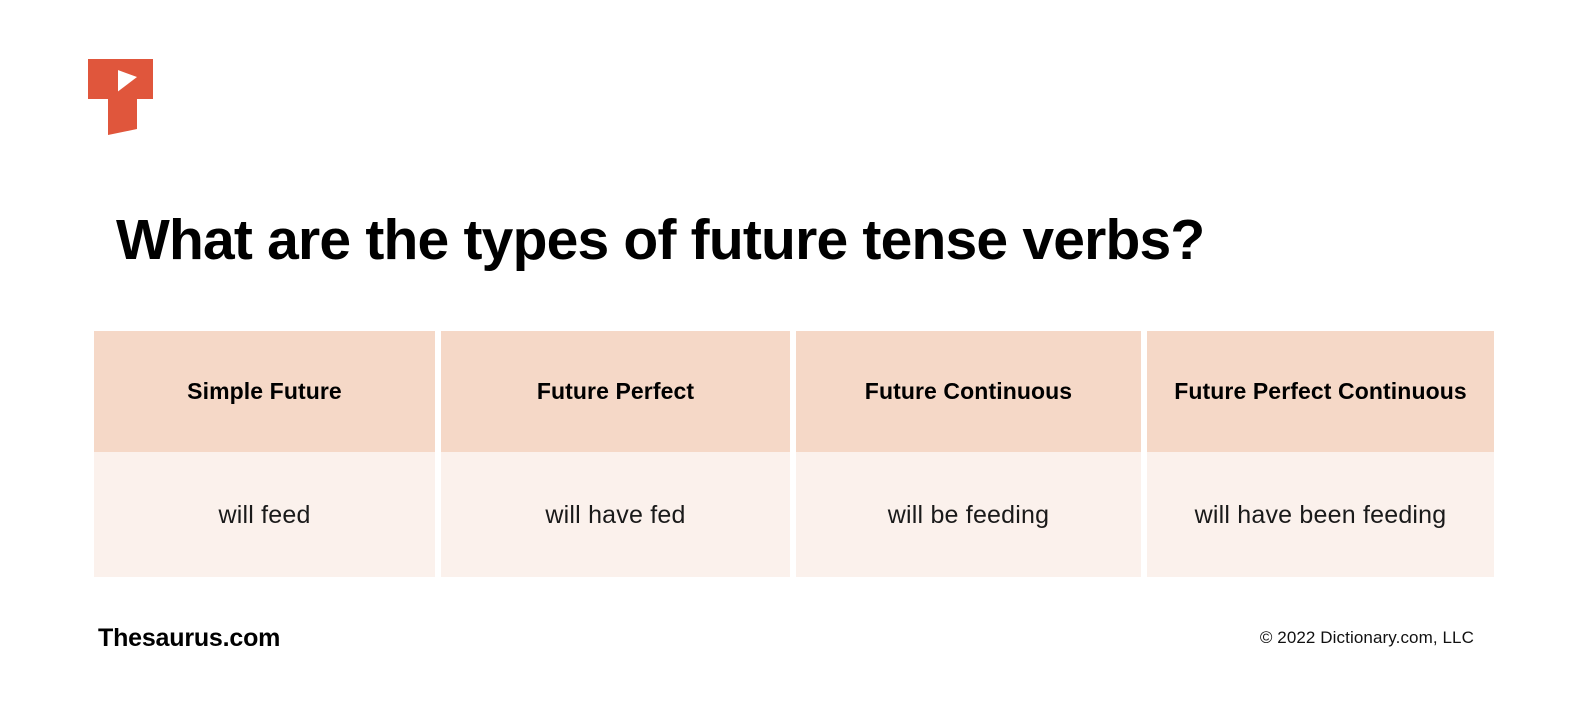  What do you see at coordinates (264, 514) in the screenshot?
I see `table-data-cell: will feed` at bounding box center [264, 514].